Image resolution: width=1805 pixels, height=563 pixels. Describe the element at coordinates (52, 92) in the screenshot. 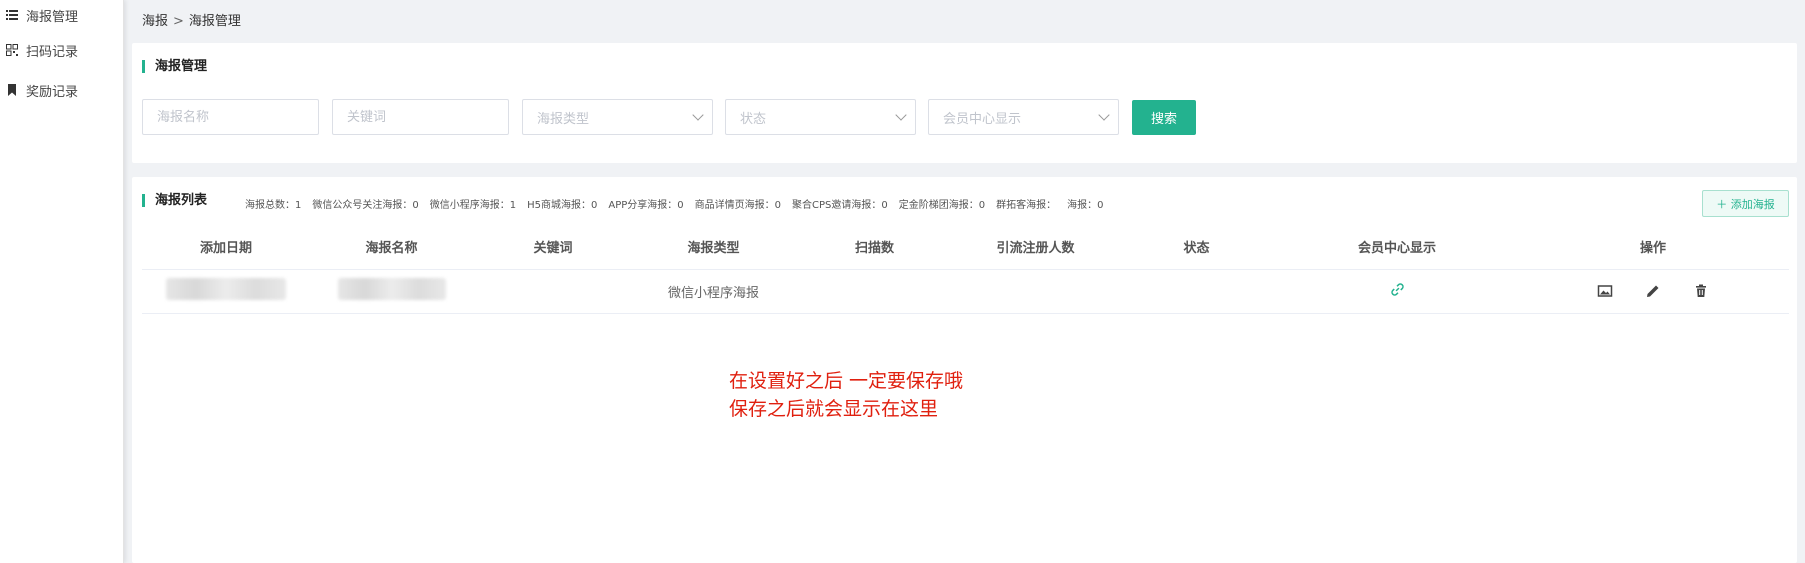

I see `sidebar-item-label: 奖励记录` at that location.